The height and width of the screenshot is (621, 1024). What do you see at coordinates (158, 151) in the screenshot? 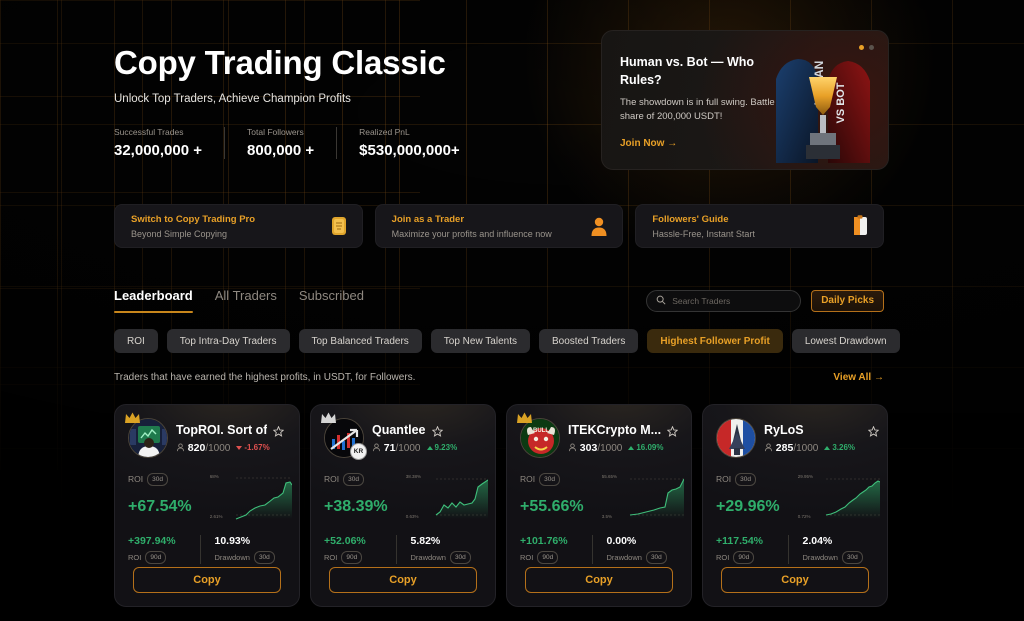
I see `stat-value: 32,000,000 +` at bounding box center [158, 151].